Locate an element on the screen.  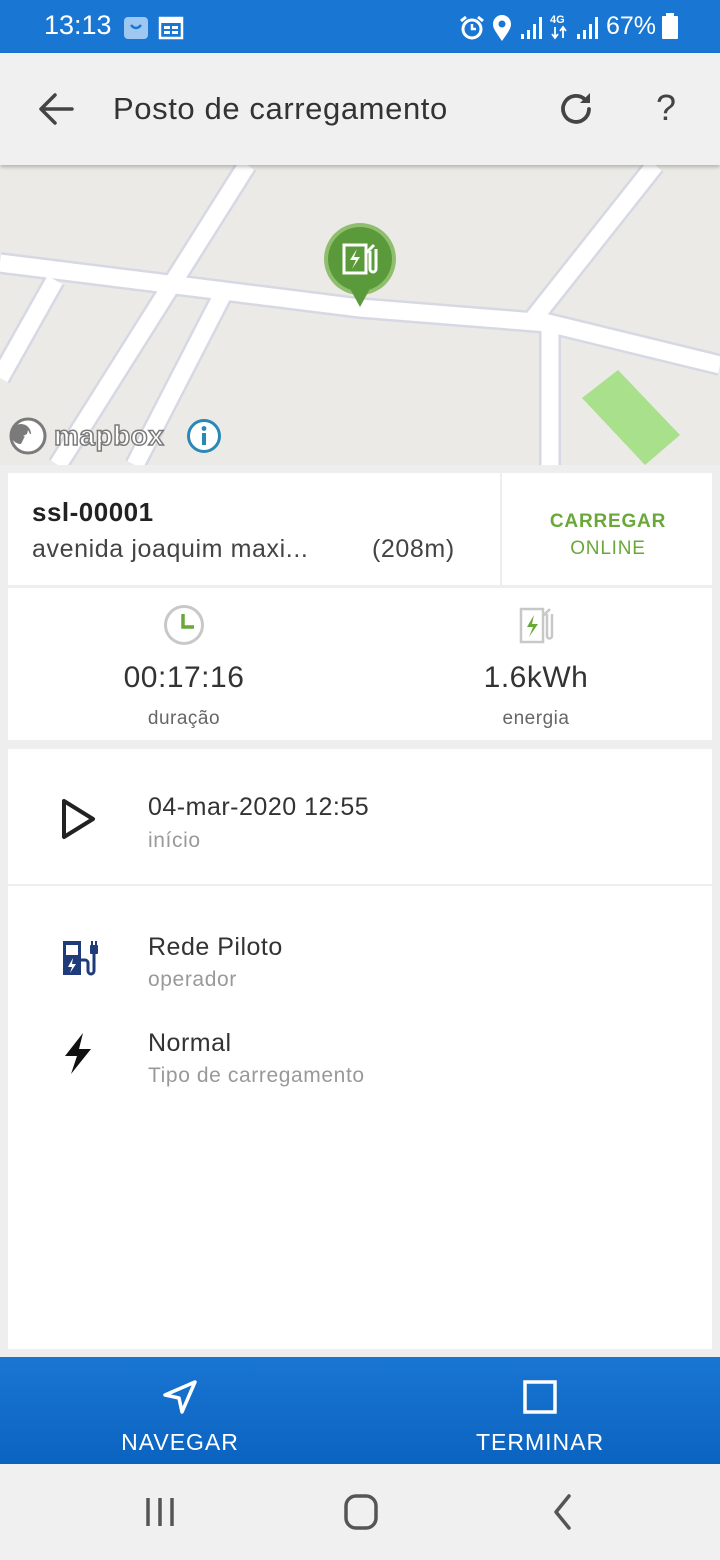
back-nav-icon is located at coordinates (563, 1512).